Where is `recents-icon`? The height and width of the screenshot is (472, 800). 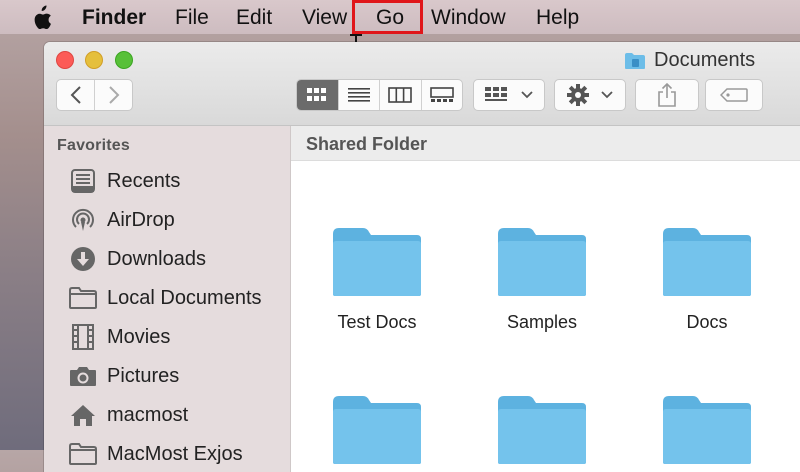 recents-icon is located at coordinates (83, 181).